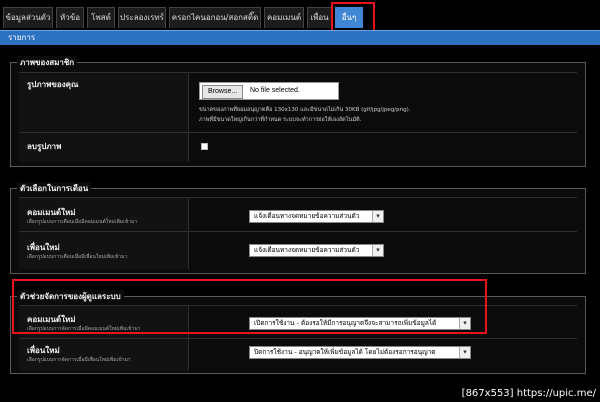 This screenshot has width=600, height=402. Describe the element at coordinates (249, 306) in the screenshot. I see `manage-highlight-box` at that location.